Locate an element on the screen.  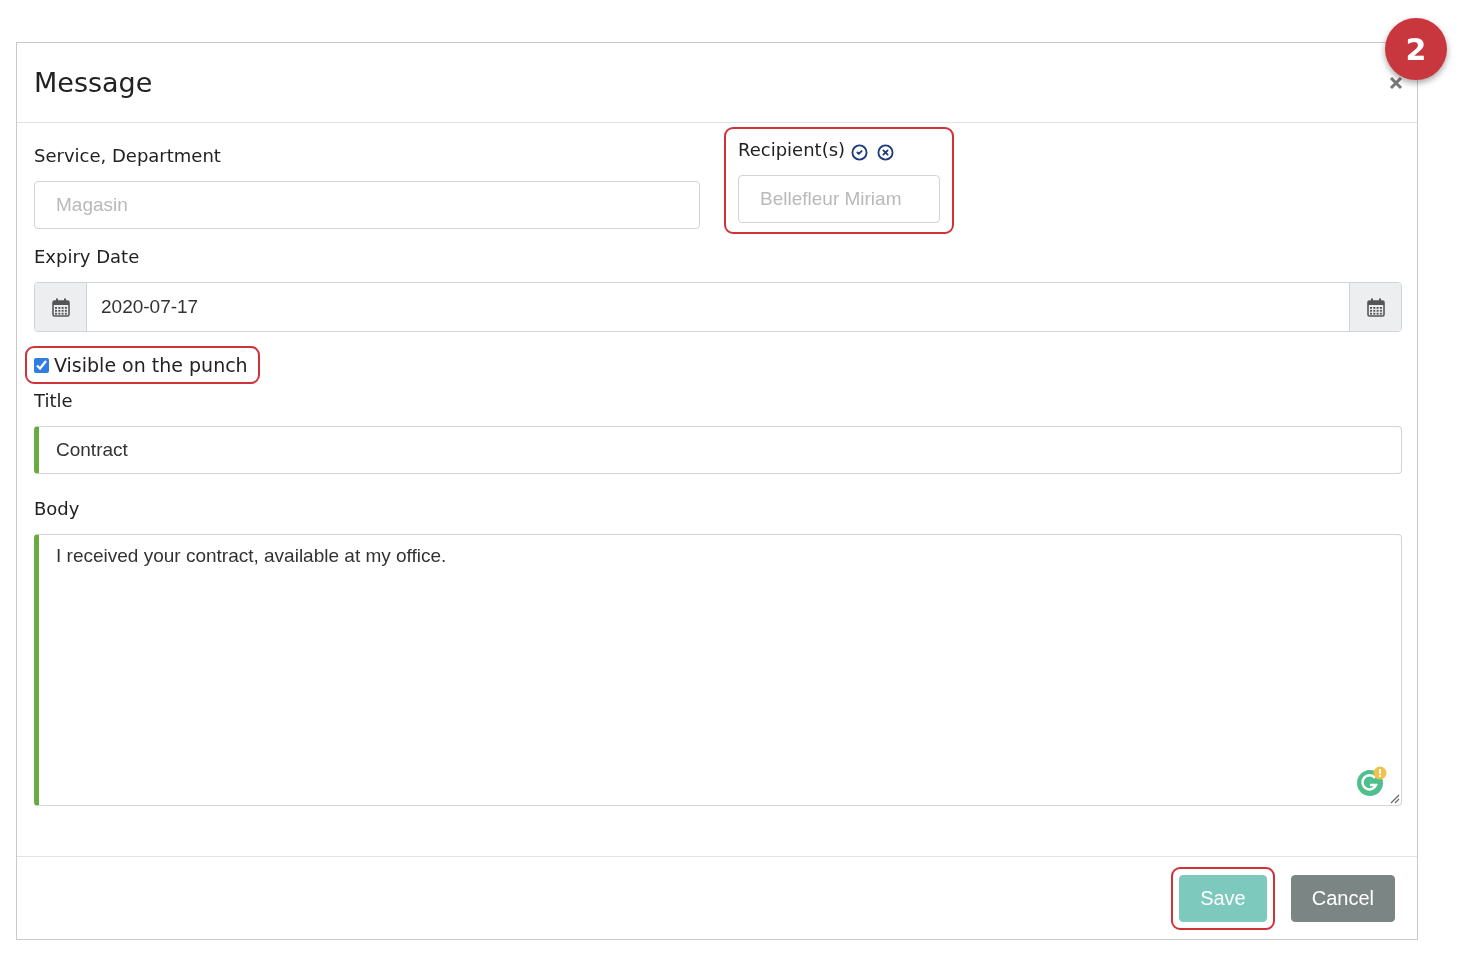
field-label: Expiry Date is located at coordinates (87, 257).